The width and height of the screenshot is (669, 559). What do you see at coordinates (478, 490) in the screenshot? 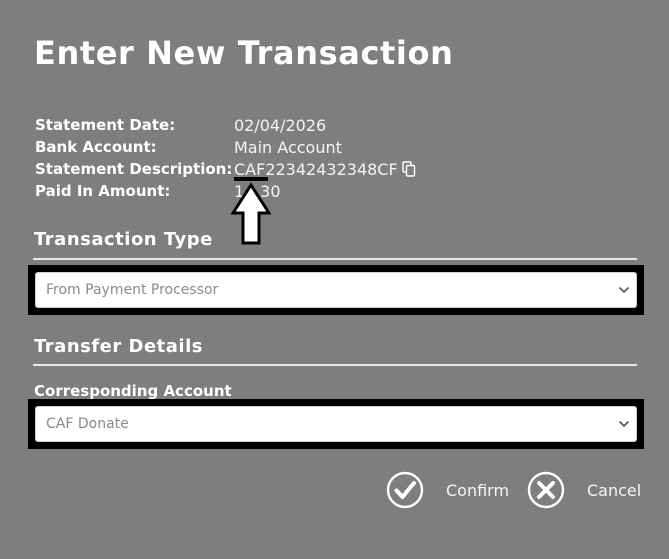
I see `confirm-label: Confirm` at bounding box center [478, 490].